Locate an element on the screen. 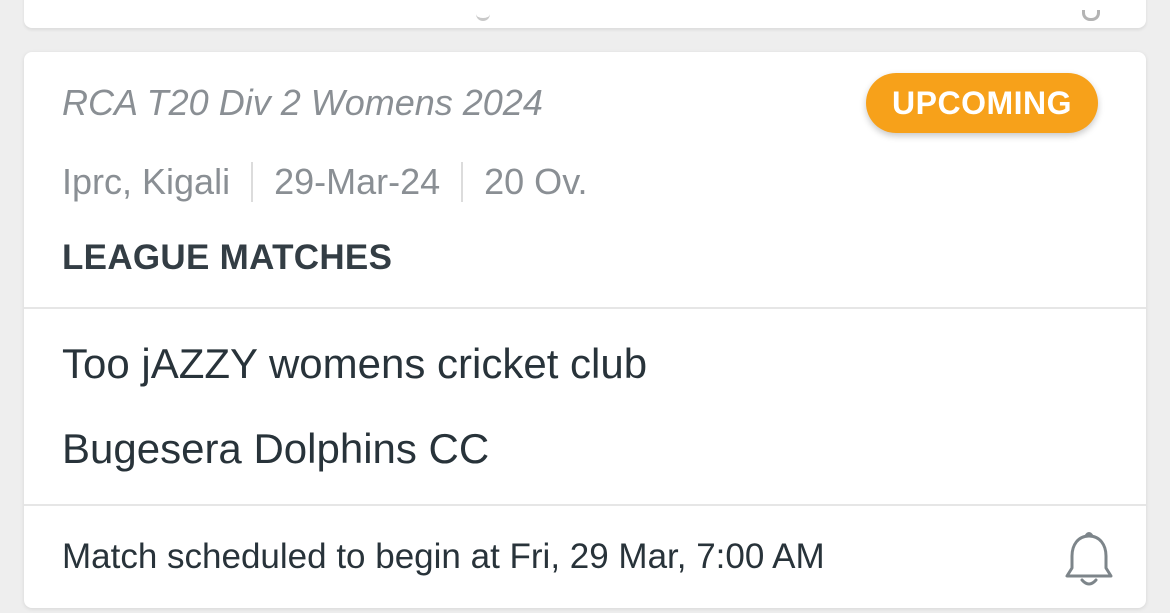 The width and height of the screenshot is (1170, 613). team-2-name: Bugesera Dolphins CC is located at coordinates (276, 448).